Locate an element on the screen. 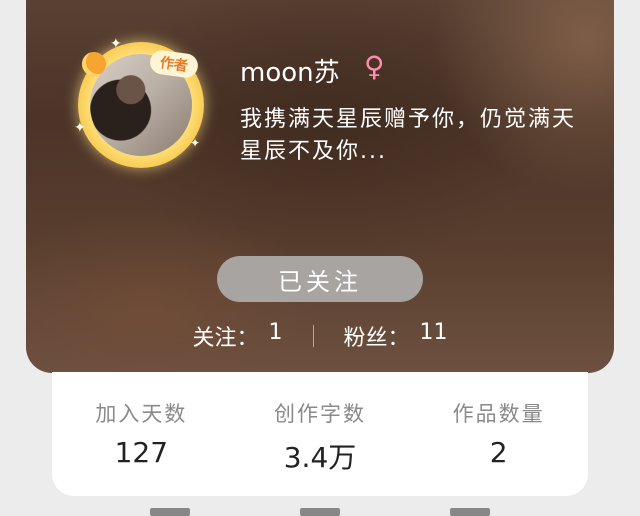  metric-label: 作品数量 is located at coordinates (498, 414).